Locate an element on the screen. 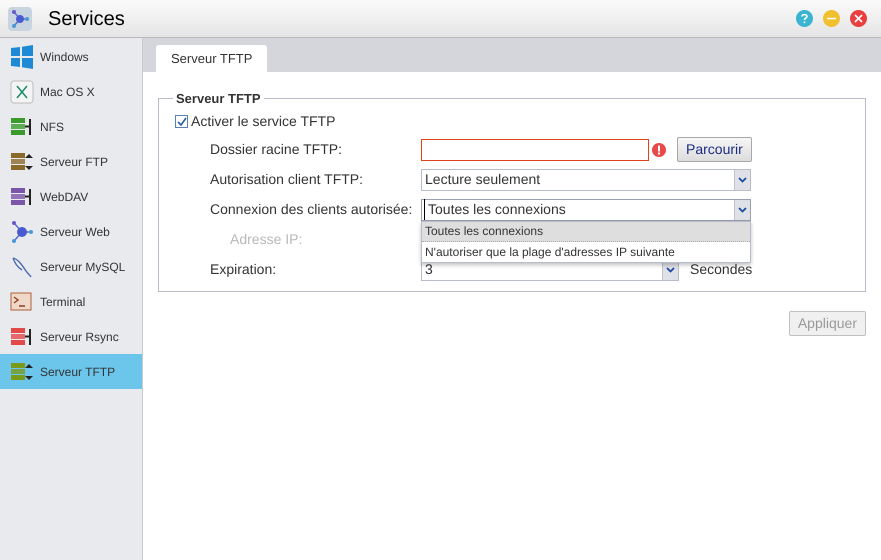  sidebar-item: NFS is located at coordinates (71, 126).